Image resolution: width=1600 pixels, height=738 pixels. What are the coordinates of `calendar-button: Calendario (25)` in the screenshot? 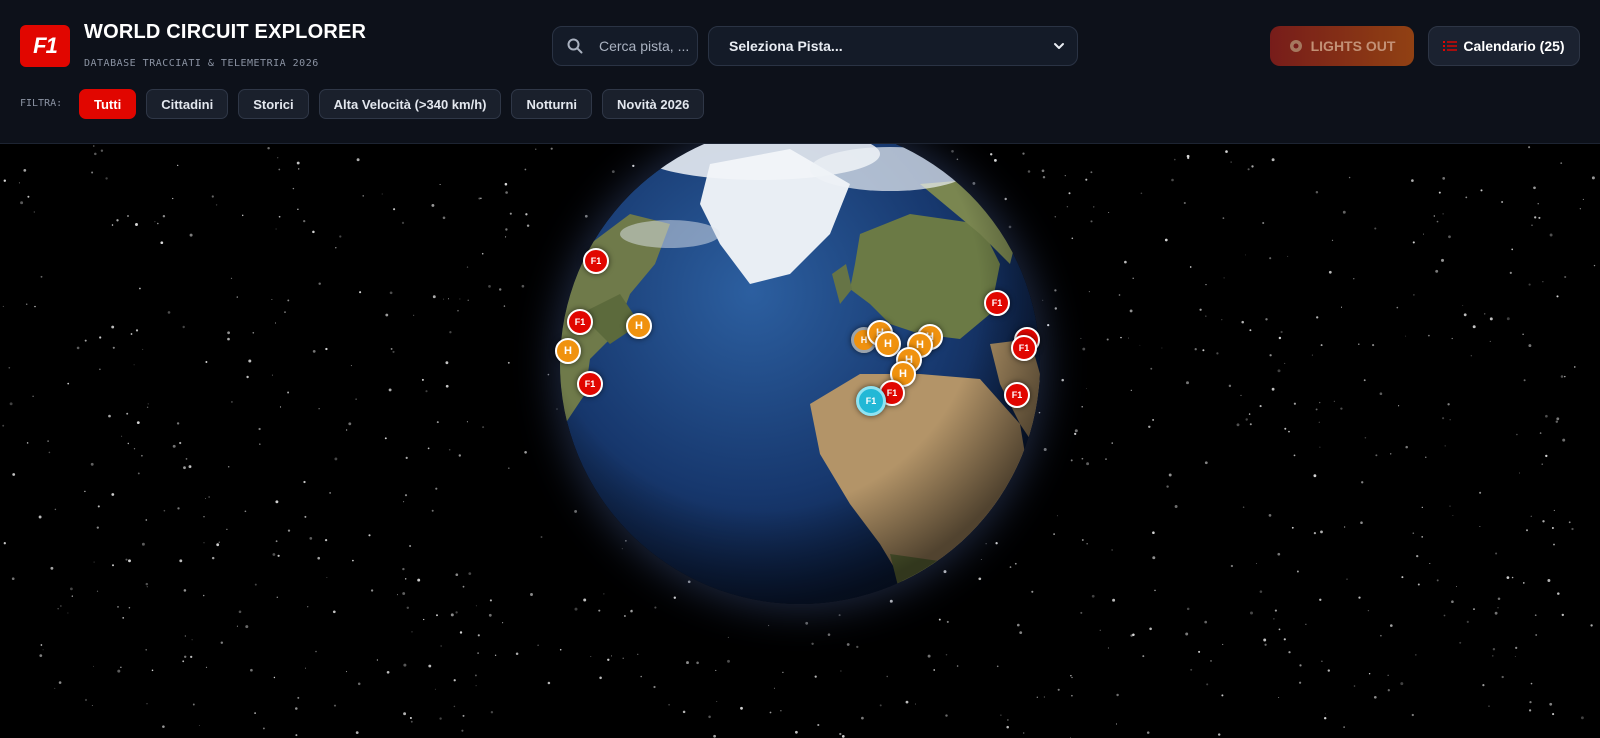 It's located at (1504, 46).